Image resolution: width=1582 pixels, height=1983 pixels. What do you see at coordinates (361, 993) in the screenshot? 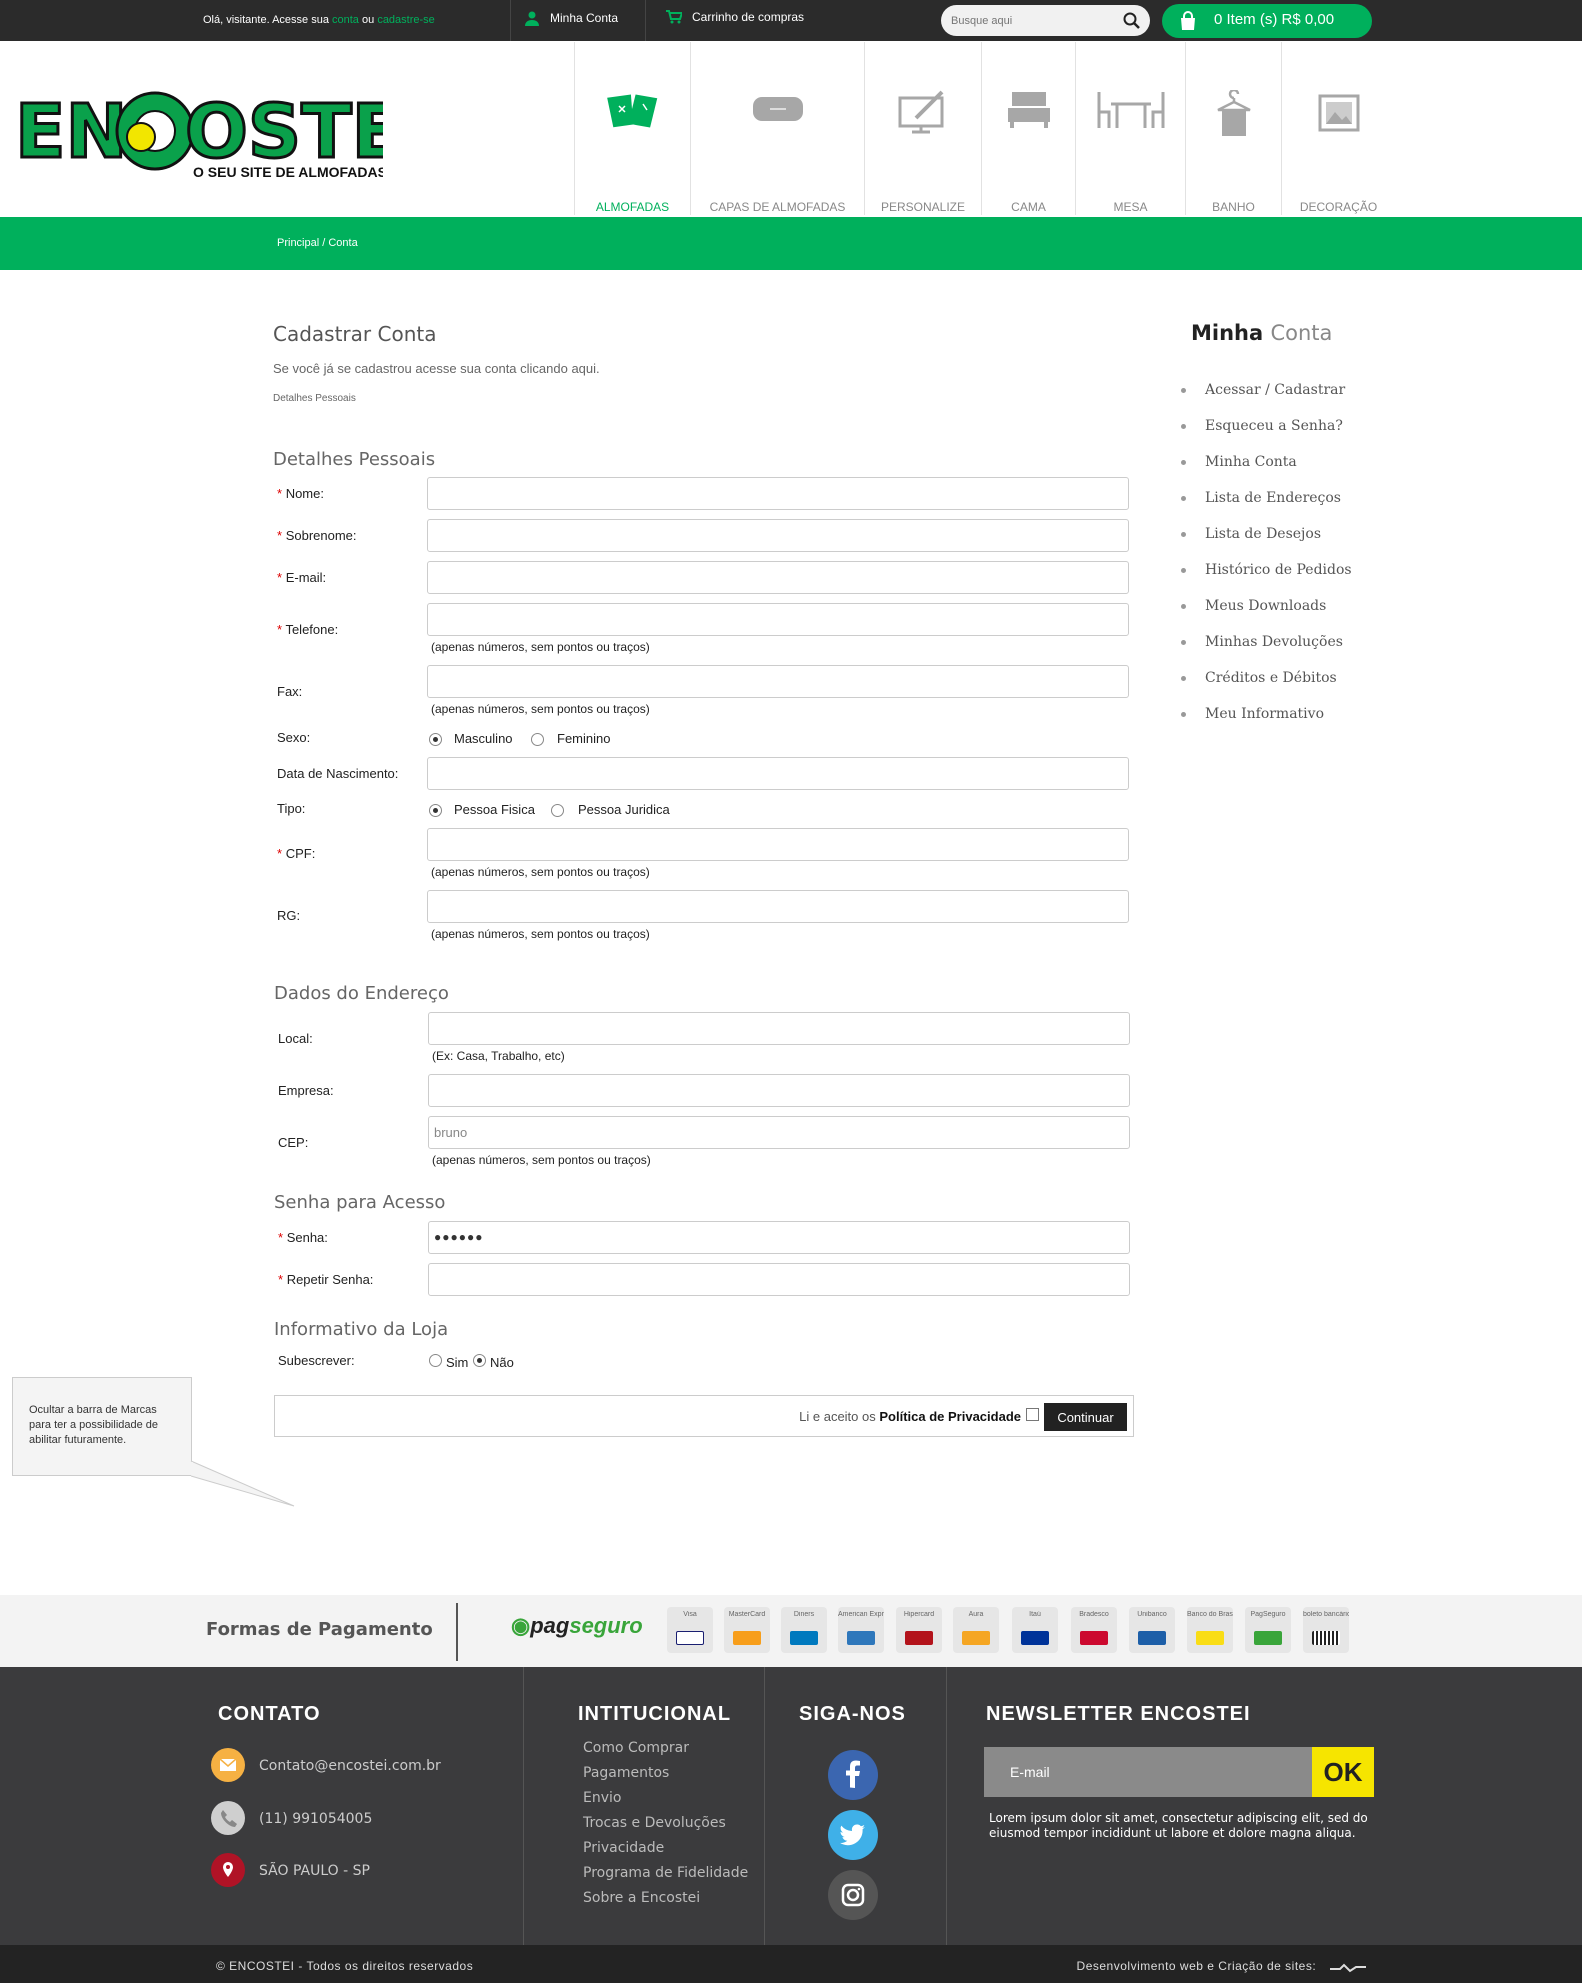
I see `section-address: Dados do Endereço` at bounding box center [361, 993].